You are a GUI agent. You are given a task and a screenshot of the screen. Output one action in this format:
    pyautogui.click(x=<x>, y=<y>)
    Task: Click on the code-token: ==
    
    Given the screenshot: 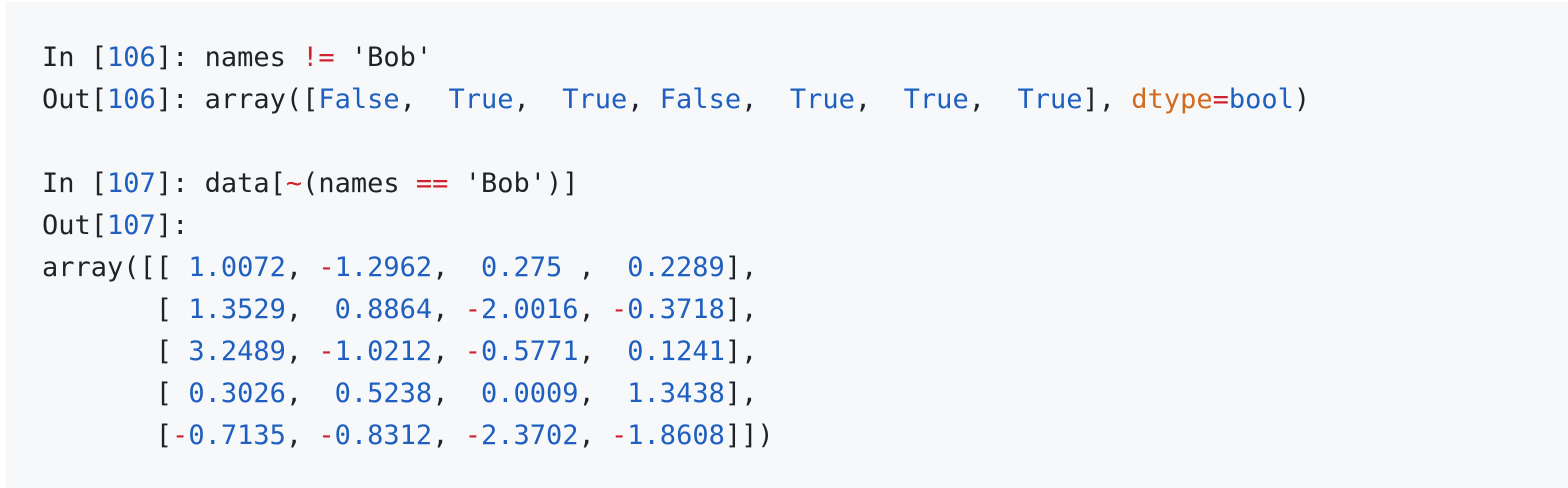 What is the action you would take?
    pyautogui.click(x=432, y=183)
    